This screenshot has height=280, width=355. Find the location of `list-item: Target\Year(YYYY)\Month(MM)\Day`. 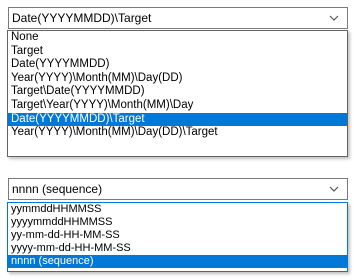

list-item: Target\Year(YYYY)\Month(MM)\Day is located at coordinates (177, 106).